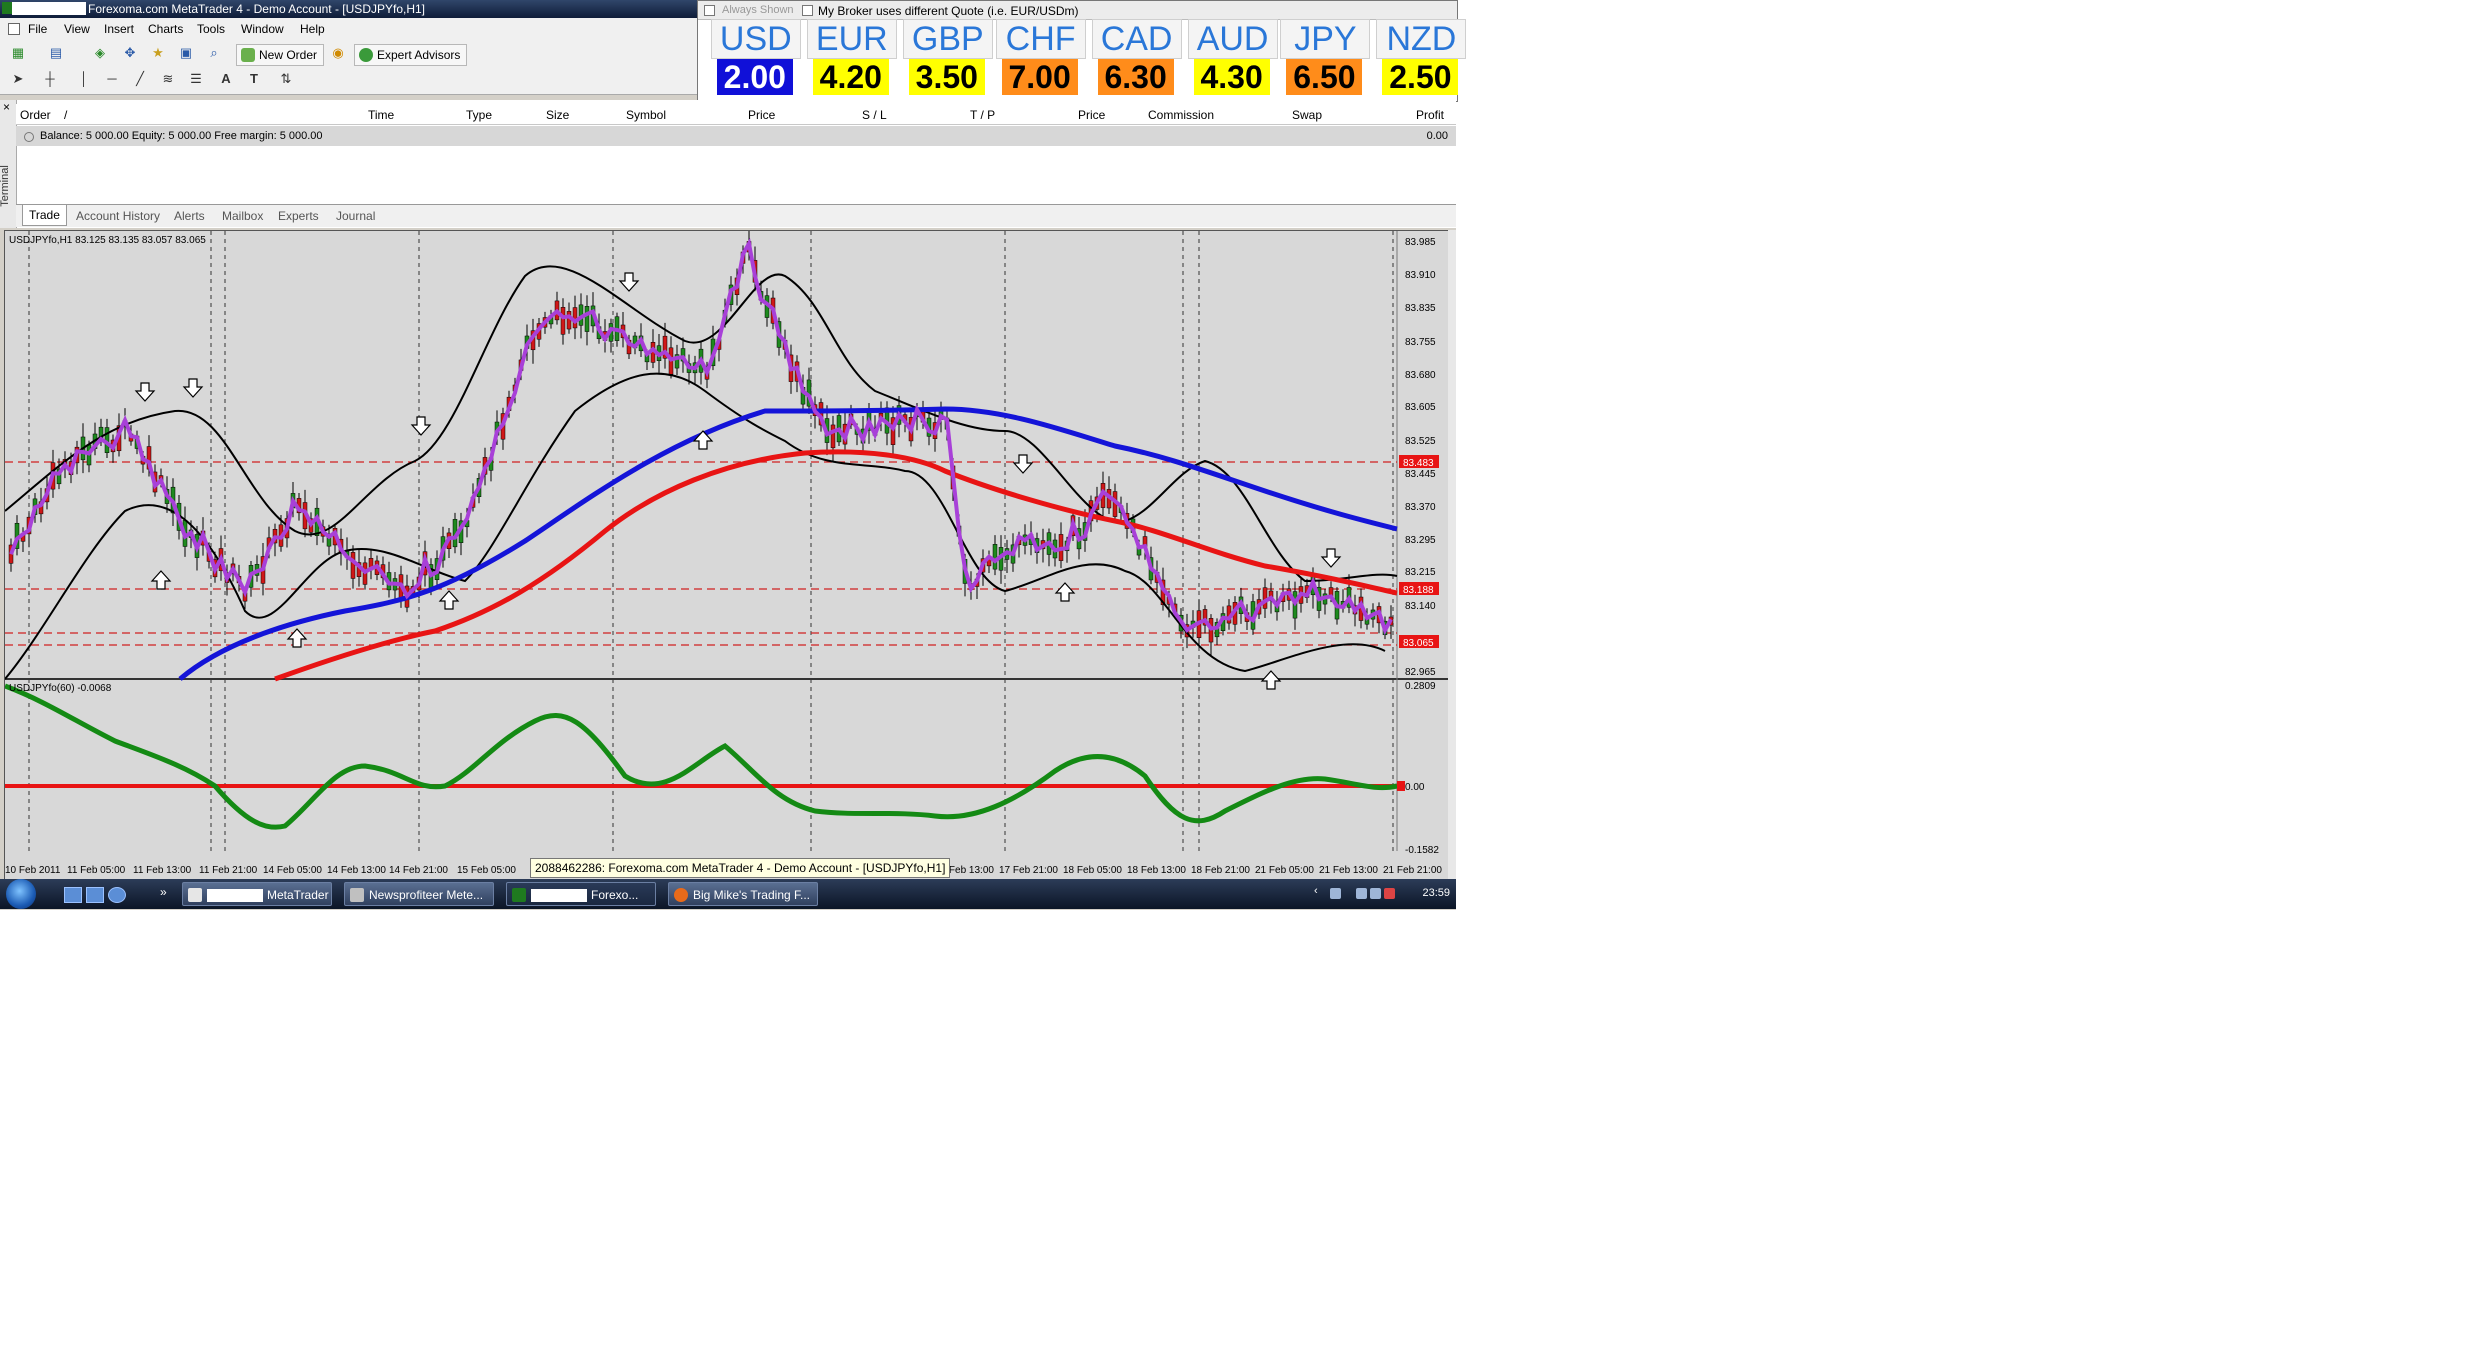  Describe the element at coordinates (6, 107) in the screenshot. I see `close-icon: ×` at that location.